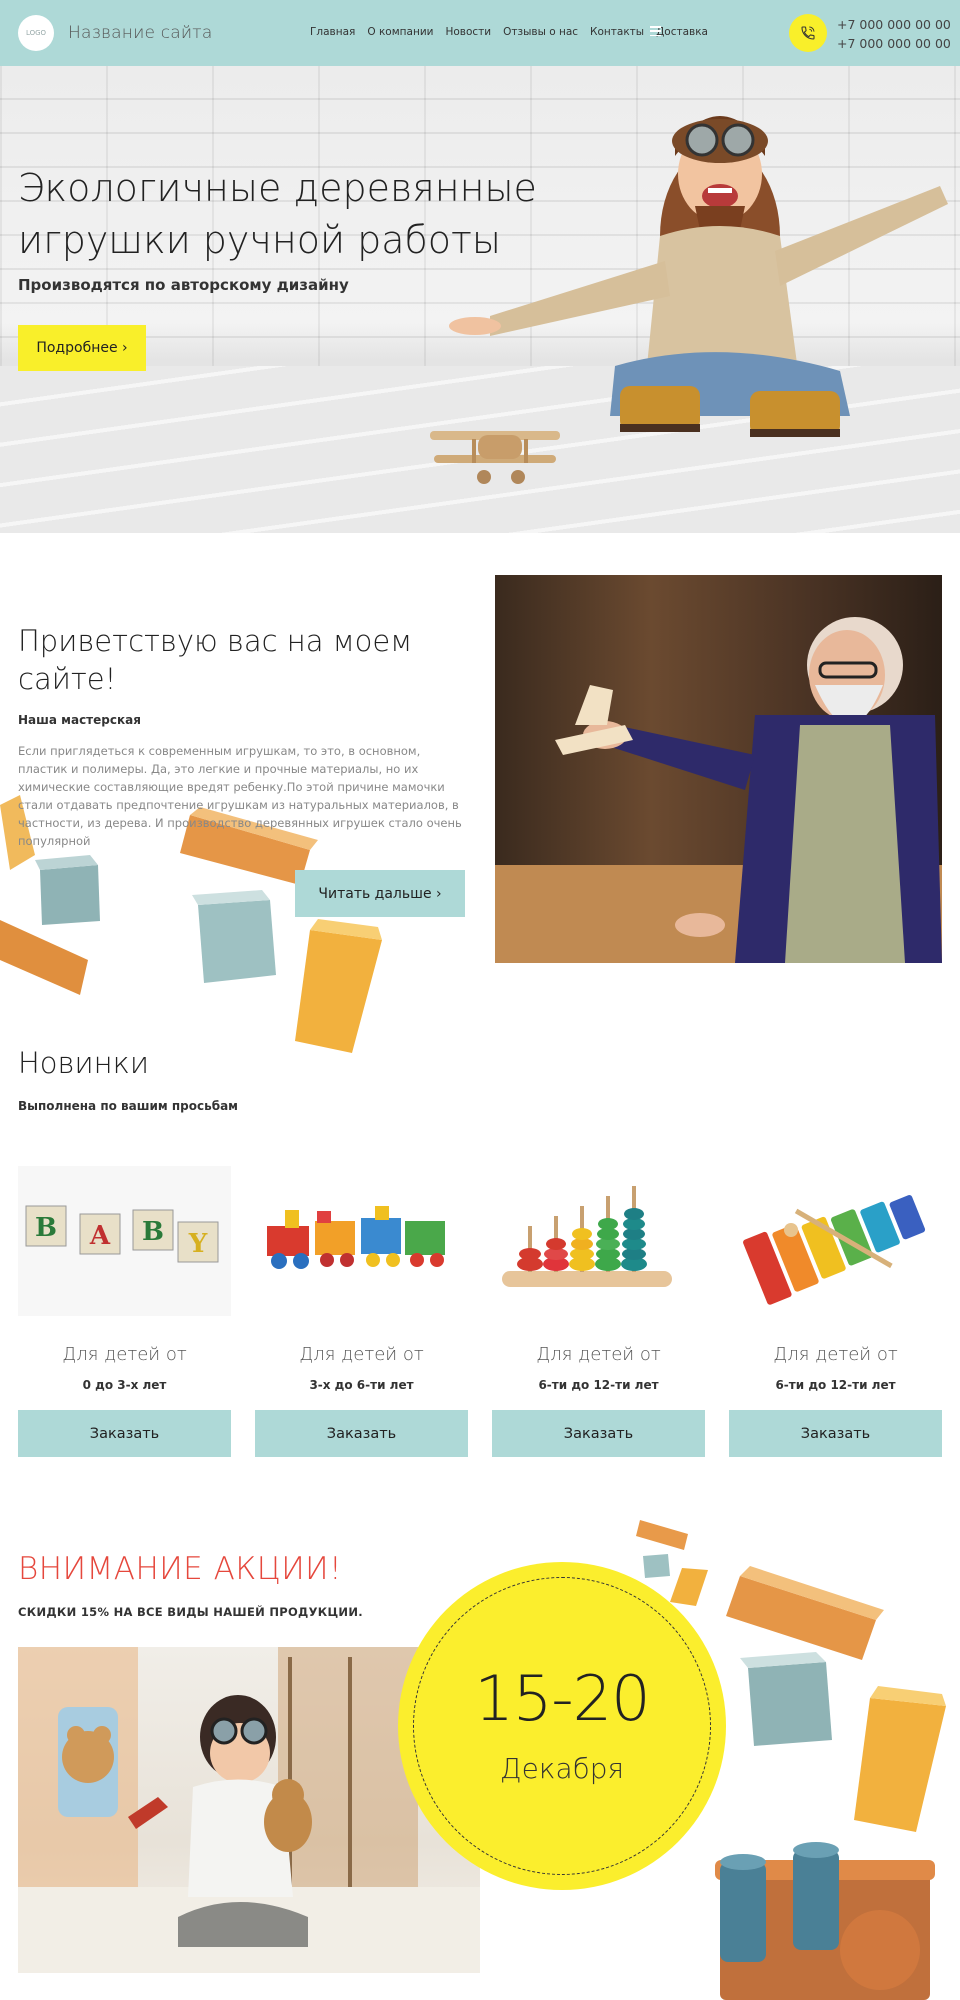 This screenshot has width=960, height=2000. What do you see at coordinates (124, 1385) in the screenshot?
I see `product-age: 0 до 3-х лет` at bounding box center [124, 1385].